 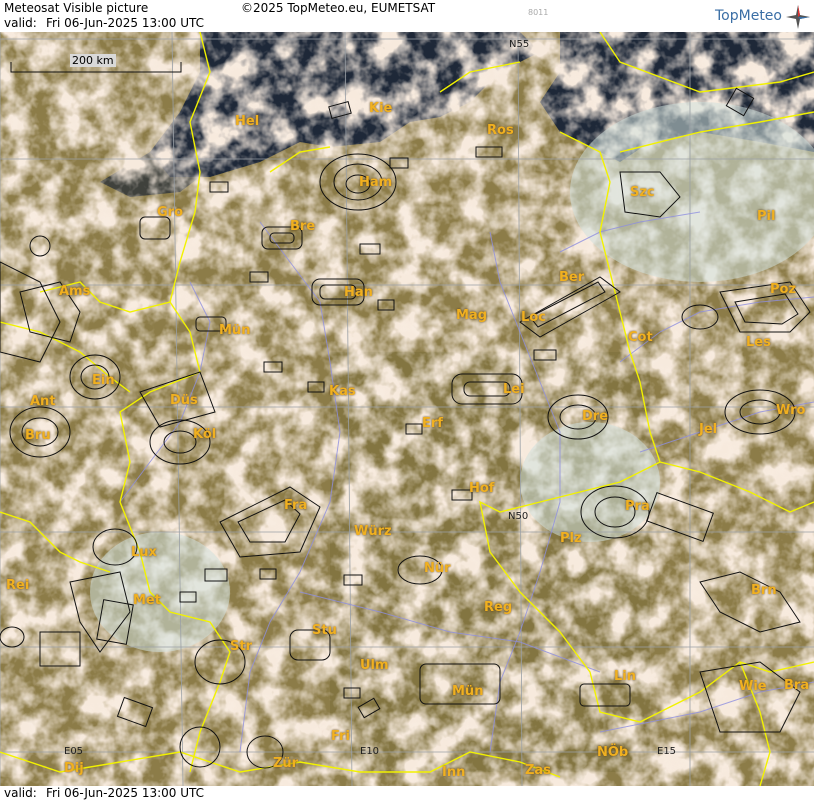 What do you see at coordinates (538, 12) in the screenshot?
I see `product-code: 8011` at bounding box center [538, 12].